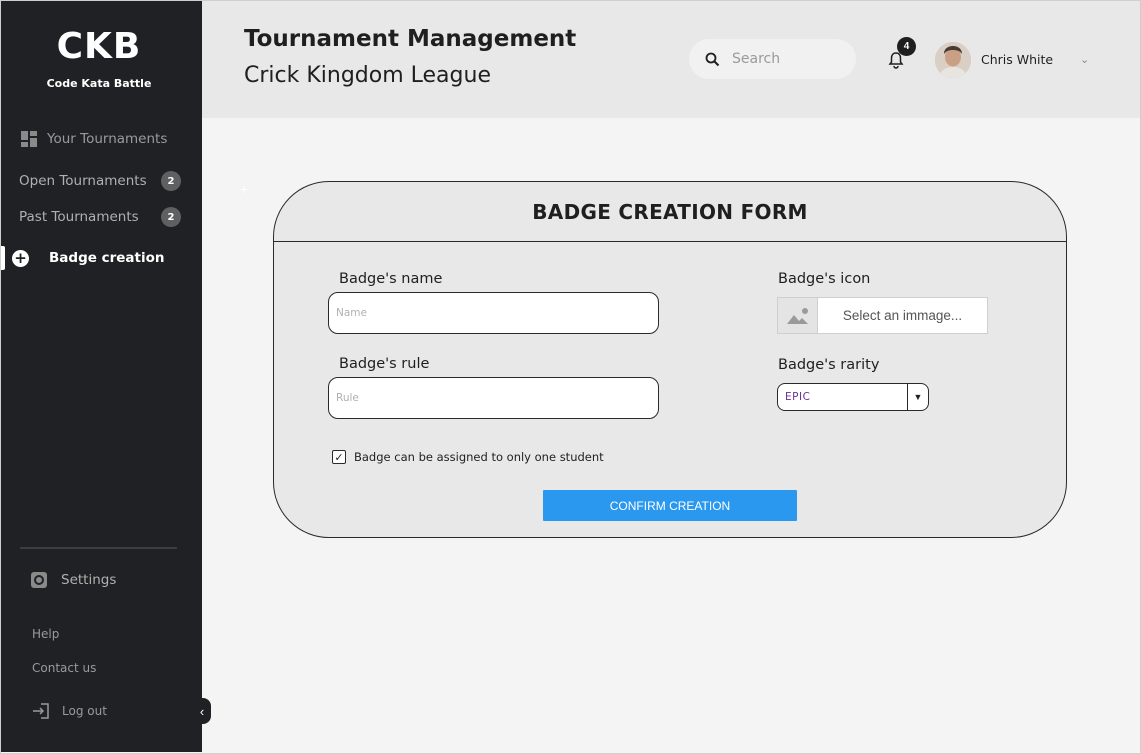 The width and height of the screenshot is (1141, 754). What do you see at coordinates (107, 139) in the screenshot?
I see `sidebar-section-label: Your Tournaments` at bounding box center [107, 139].